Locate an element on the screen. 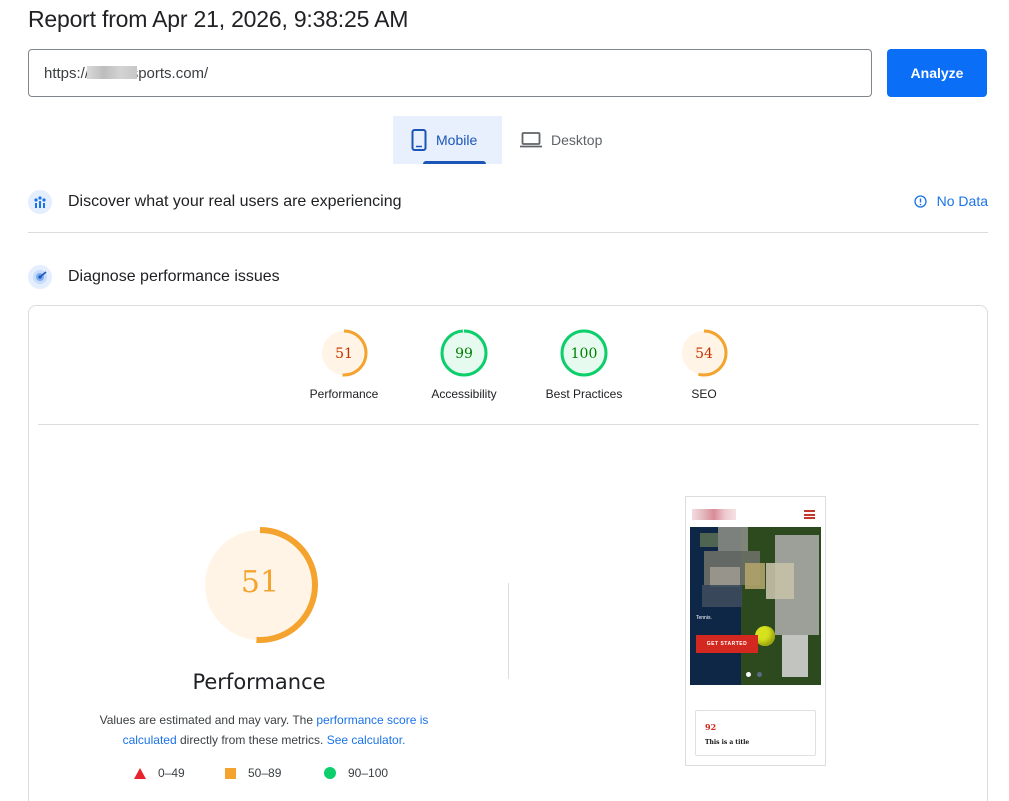 The width and height of the screenshot is (1009, 801). legend-pass-label: 90–100 is located at coordinates (368, 773).